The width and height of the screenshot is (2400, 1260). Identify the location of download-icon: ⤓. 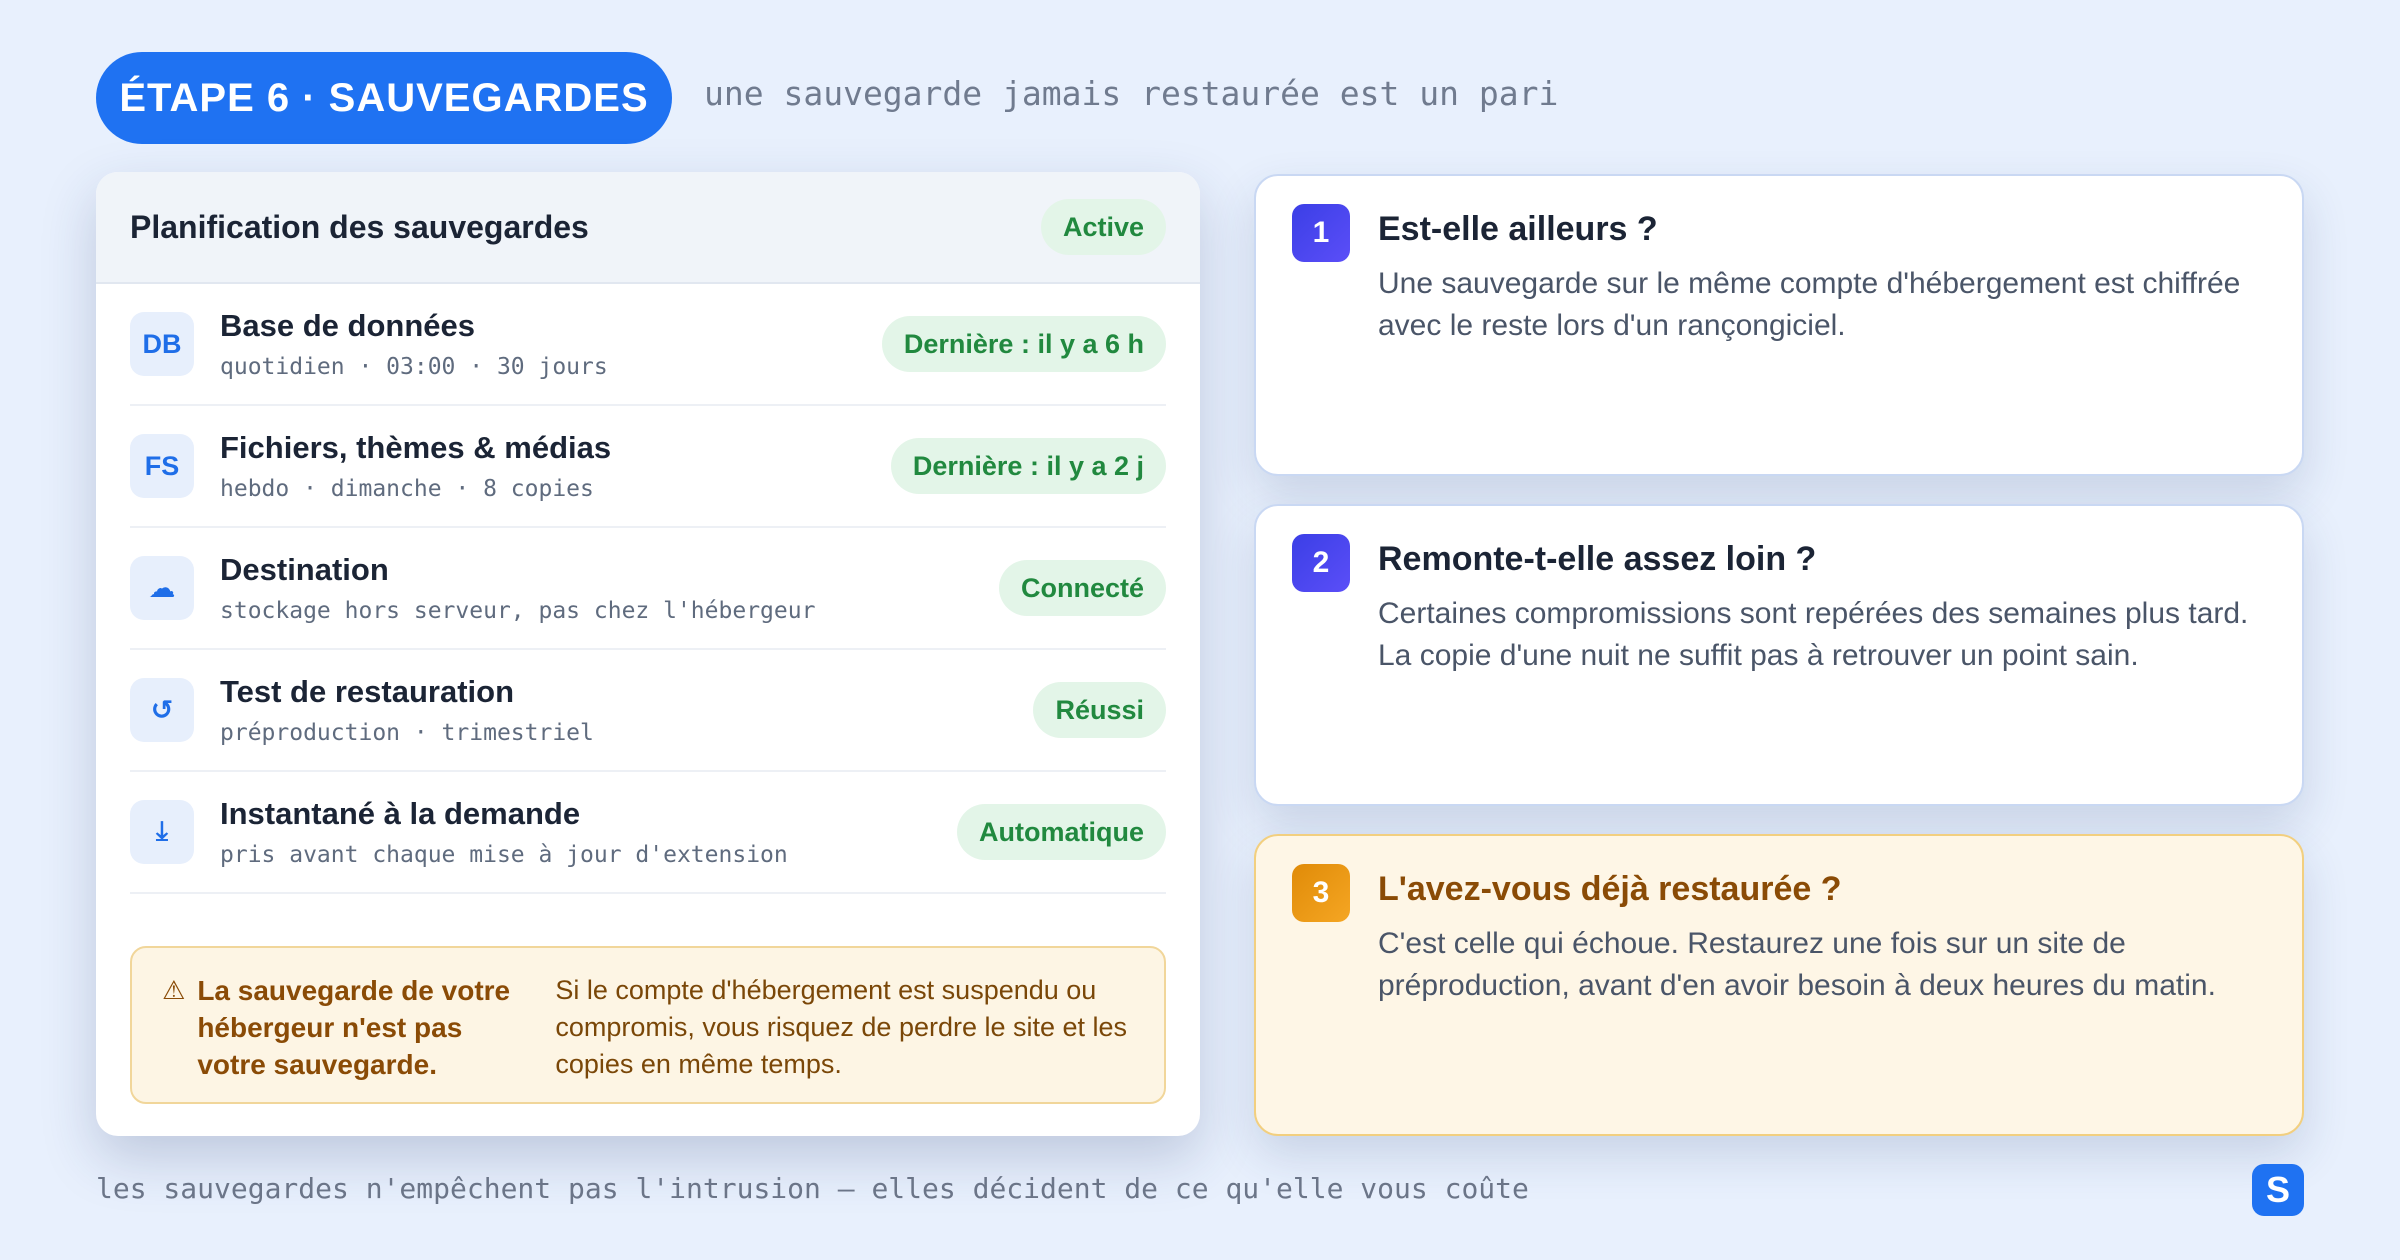
(162, 832).